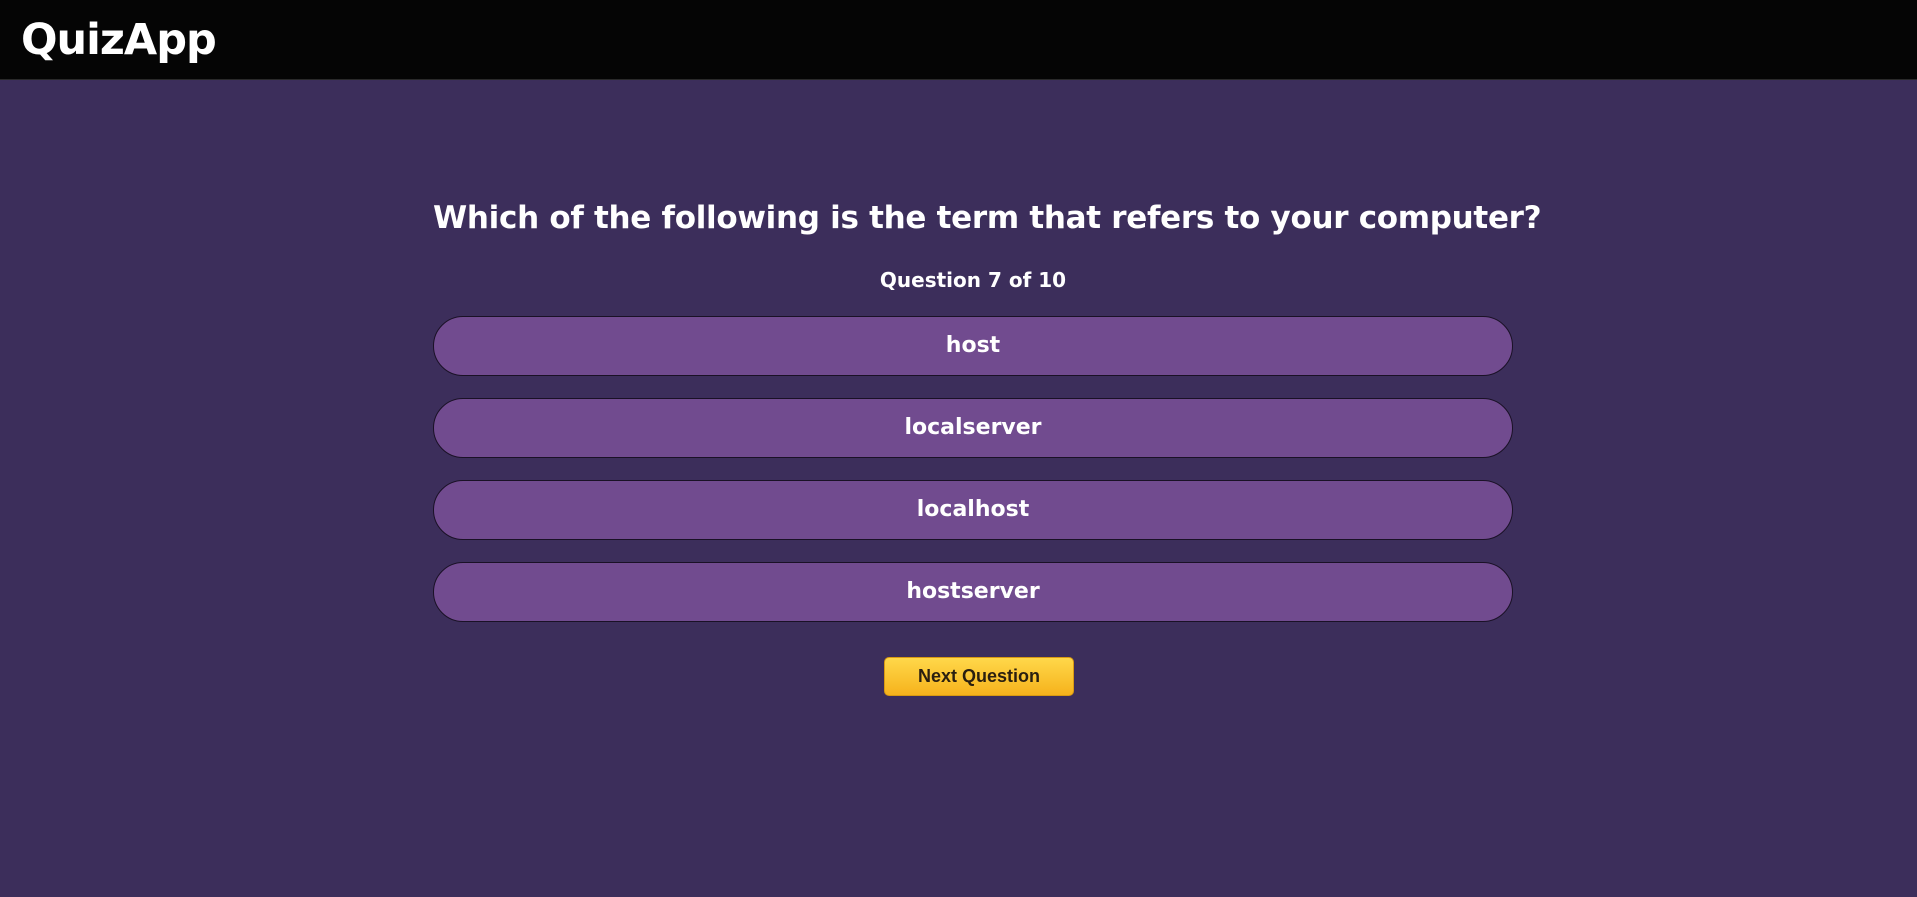 The image size is (1917, 897). What do you see at coordinates (973, 592) in the screenshot?
I see `answer-option-hostserver: hostserver` at bounding box center [973, 592].